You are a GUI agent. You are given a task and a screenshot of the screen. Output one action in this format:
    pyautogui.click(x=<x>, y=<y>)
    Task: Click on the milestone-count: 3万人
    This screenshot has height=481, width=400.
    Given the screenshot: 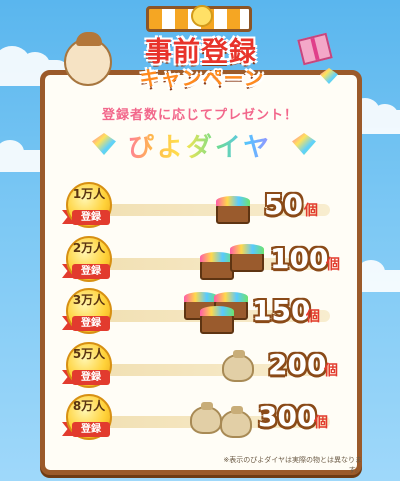 What is the action you would take?
    pyautogui.click(x=89, y=300)
    